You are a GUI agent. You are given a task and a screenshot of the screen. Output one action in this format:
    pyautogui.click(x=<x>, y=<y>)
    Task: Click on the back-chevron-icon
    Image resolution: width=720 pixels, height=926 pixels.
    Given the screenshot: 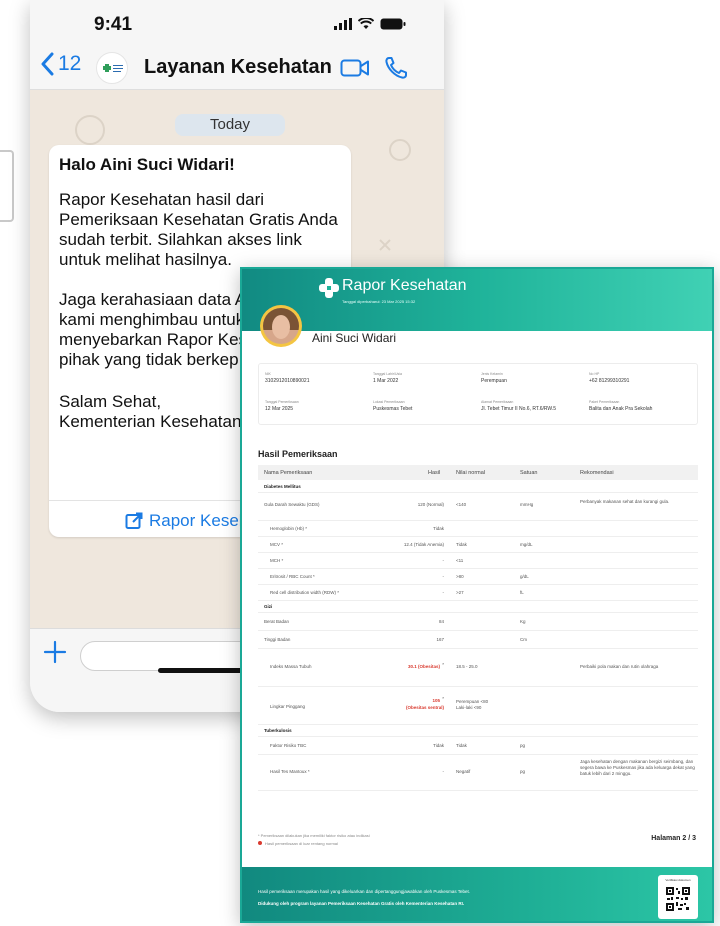 What is the action you would take?
    pyautogui.click(x=47, y=64)
    